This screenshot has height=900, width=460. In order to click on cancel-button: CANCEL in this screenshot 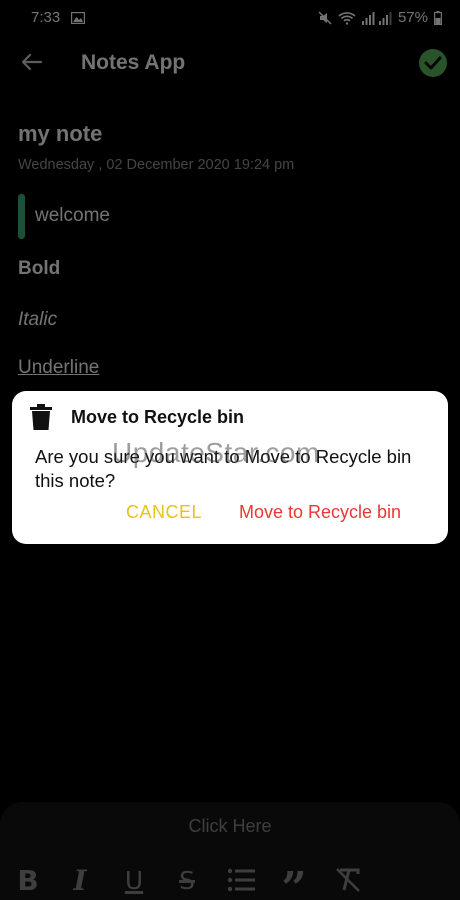, I will do `click(164, 512)`.